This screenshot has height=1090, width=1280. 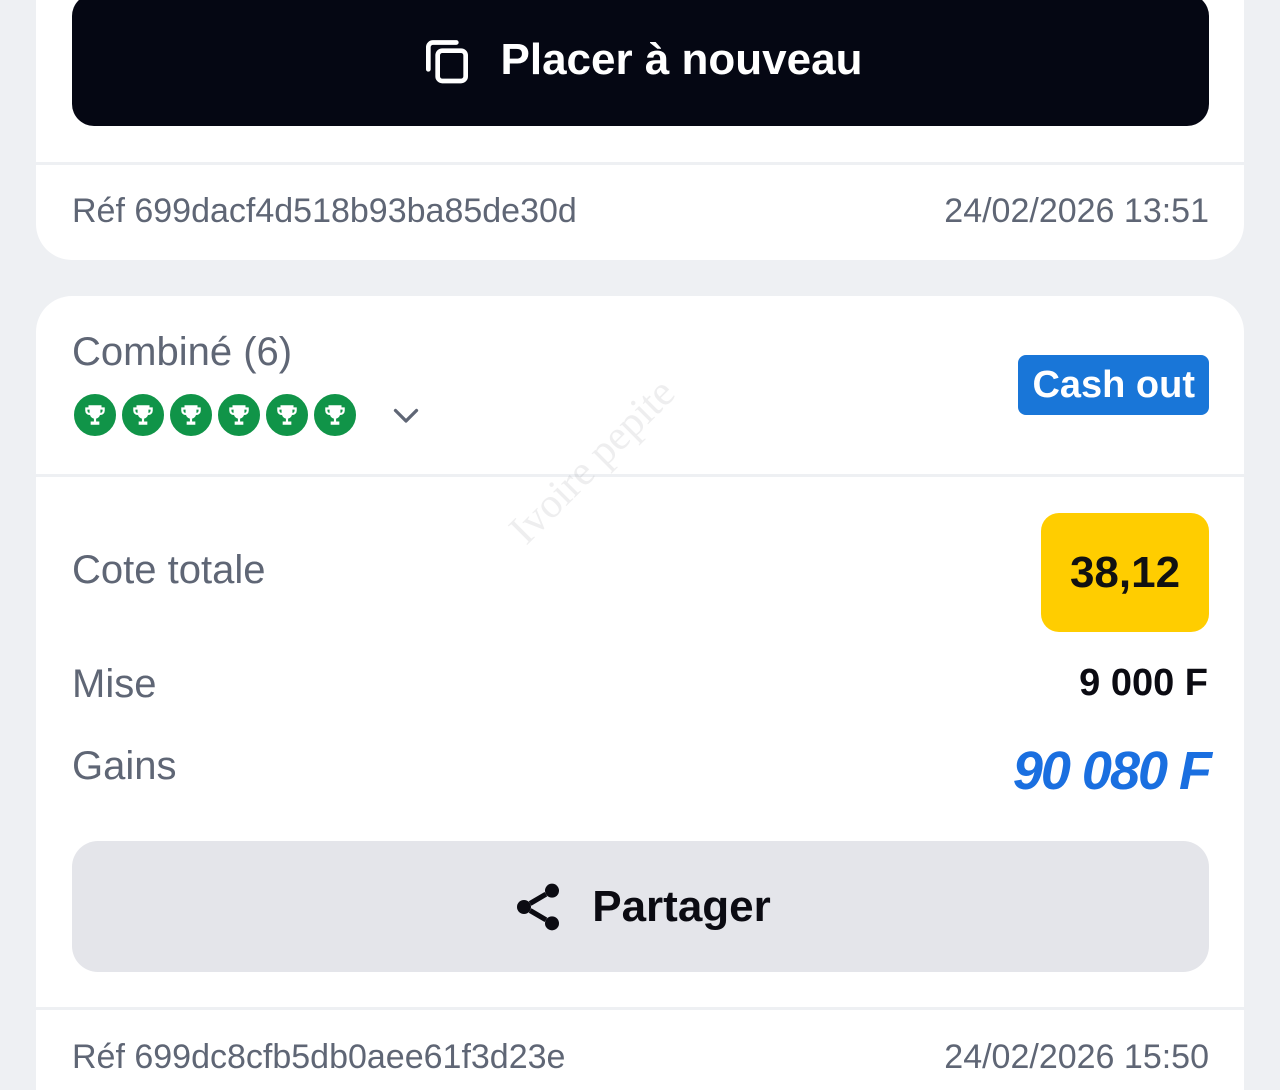 What do you see at coordinates (124, 766) in the screenshot?
I see `winnings-label: Gains` at bounding box center [124, 766].